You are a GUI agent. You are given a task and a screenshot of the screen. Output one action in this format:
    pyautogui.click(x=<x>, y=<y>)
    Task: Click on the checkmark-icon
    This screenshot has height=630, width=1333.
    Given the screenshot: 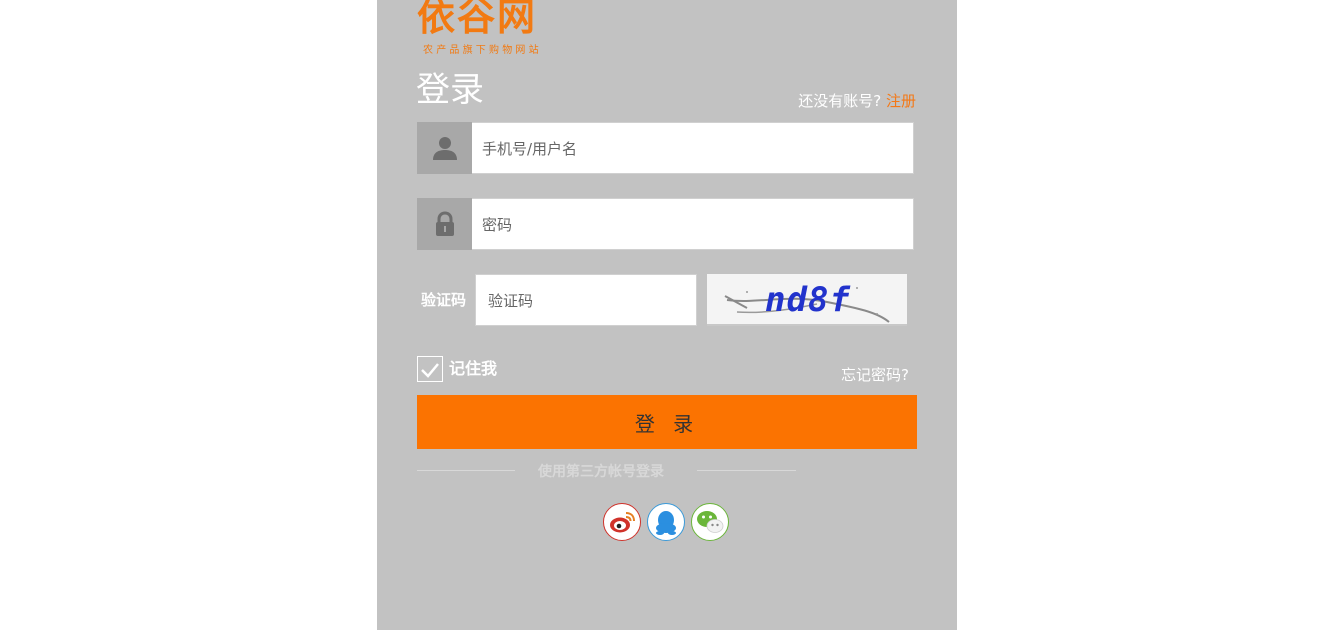 What is the action you would take?
    pyautogui.click(x=430, y=370)
    